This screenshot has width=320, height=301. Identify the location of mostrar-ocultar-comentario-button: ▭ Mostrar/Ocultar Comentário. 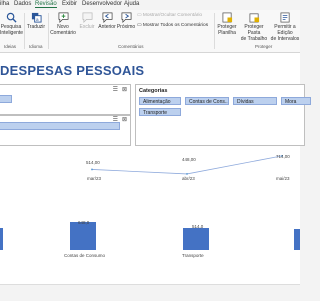
(169, 16).